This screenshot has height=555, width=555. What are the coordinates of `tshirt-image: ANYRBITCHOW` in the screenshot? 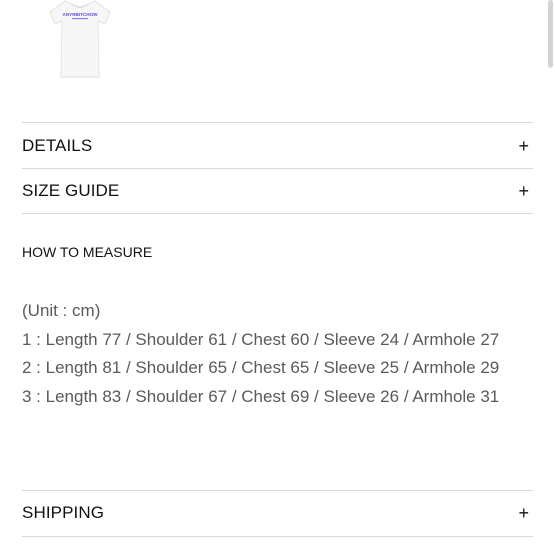 It's located at (80, 39).